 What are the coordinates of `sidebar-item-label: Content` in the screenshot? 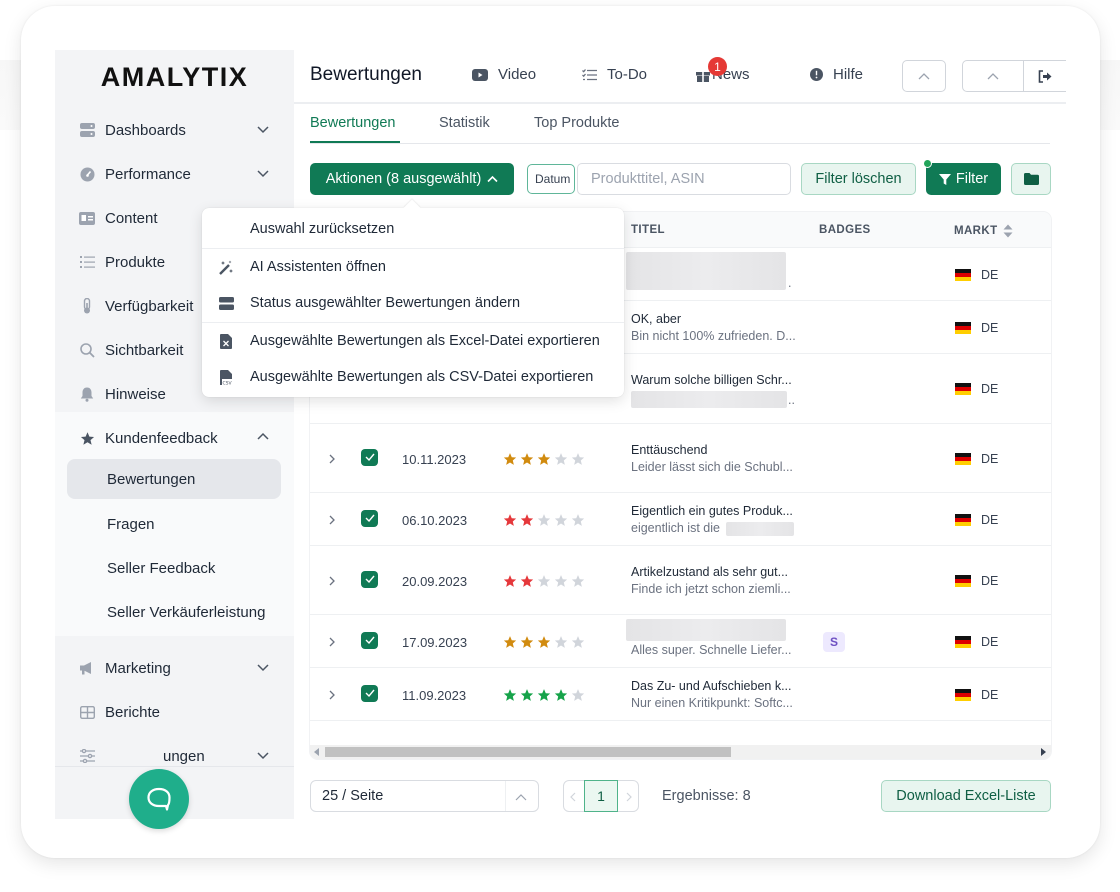 It's located at (131, 218).